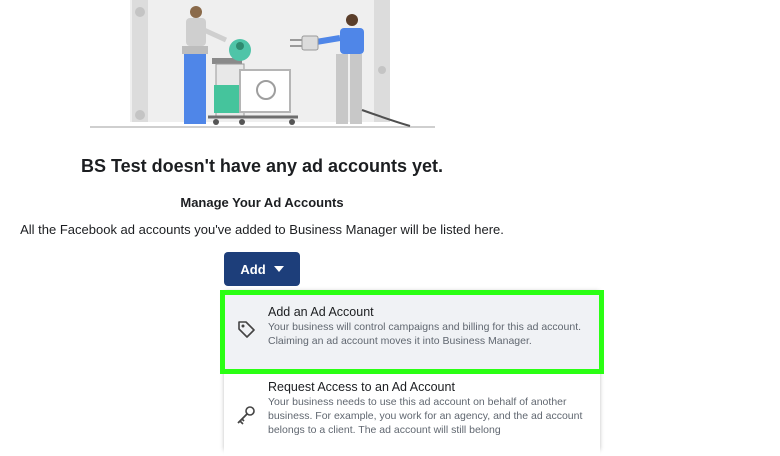 Image resolution: width=780 pixels, height=456 pixels. Describe the element at coordinates (246, 416) in the screenshot. I see `key-icon` at that location.